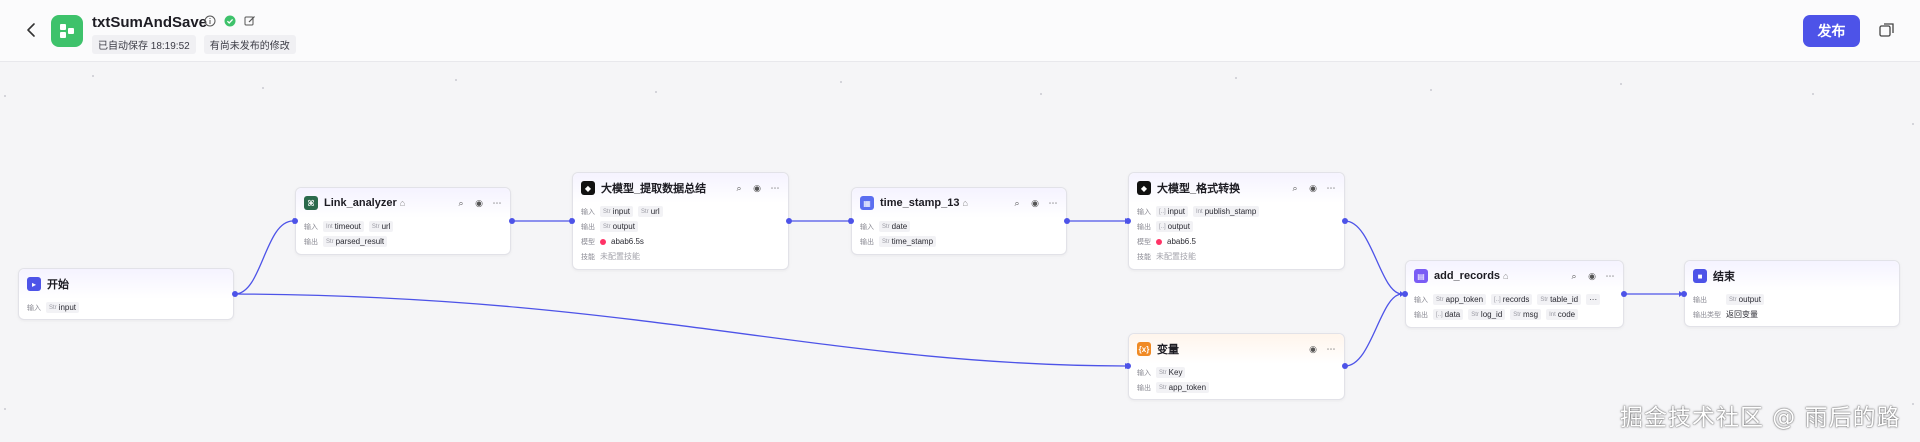 The width and height of the screenshot is (1920, 442). What do you see at coordinates (1526, 314) in the screenshot?
I see `param-chip: Str msg` at bounding box center [1526, 314].